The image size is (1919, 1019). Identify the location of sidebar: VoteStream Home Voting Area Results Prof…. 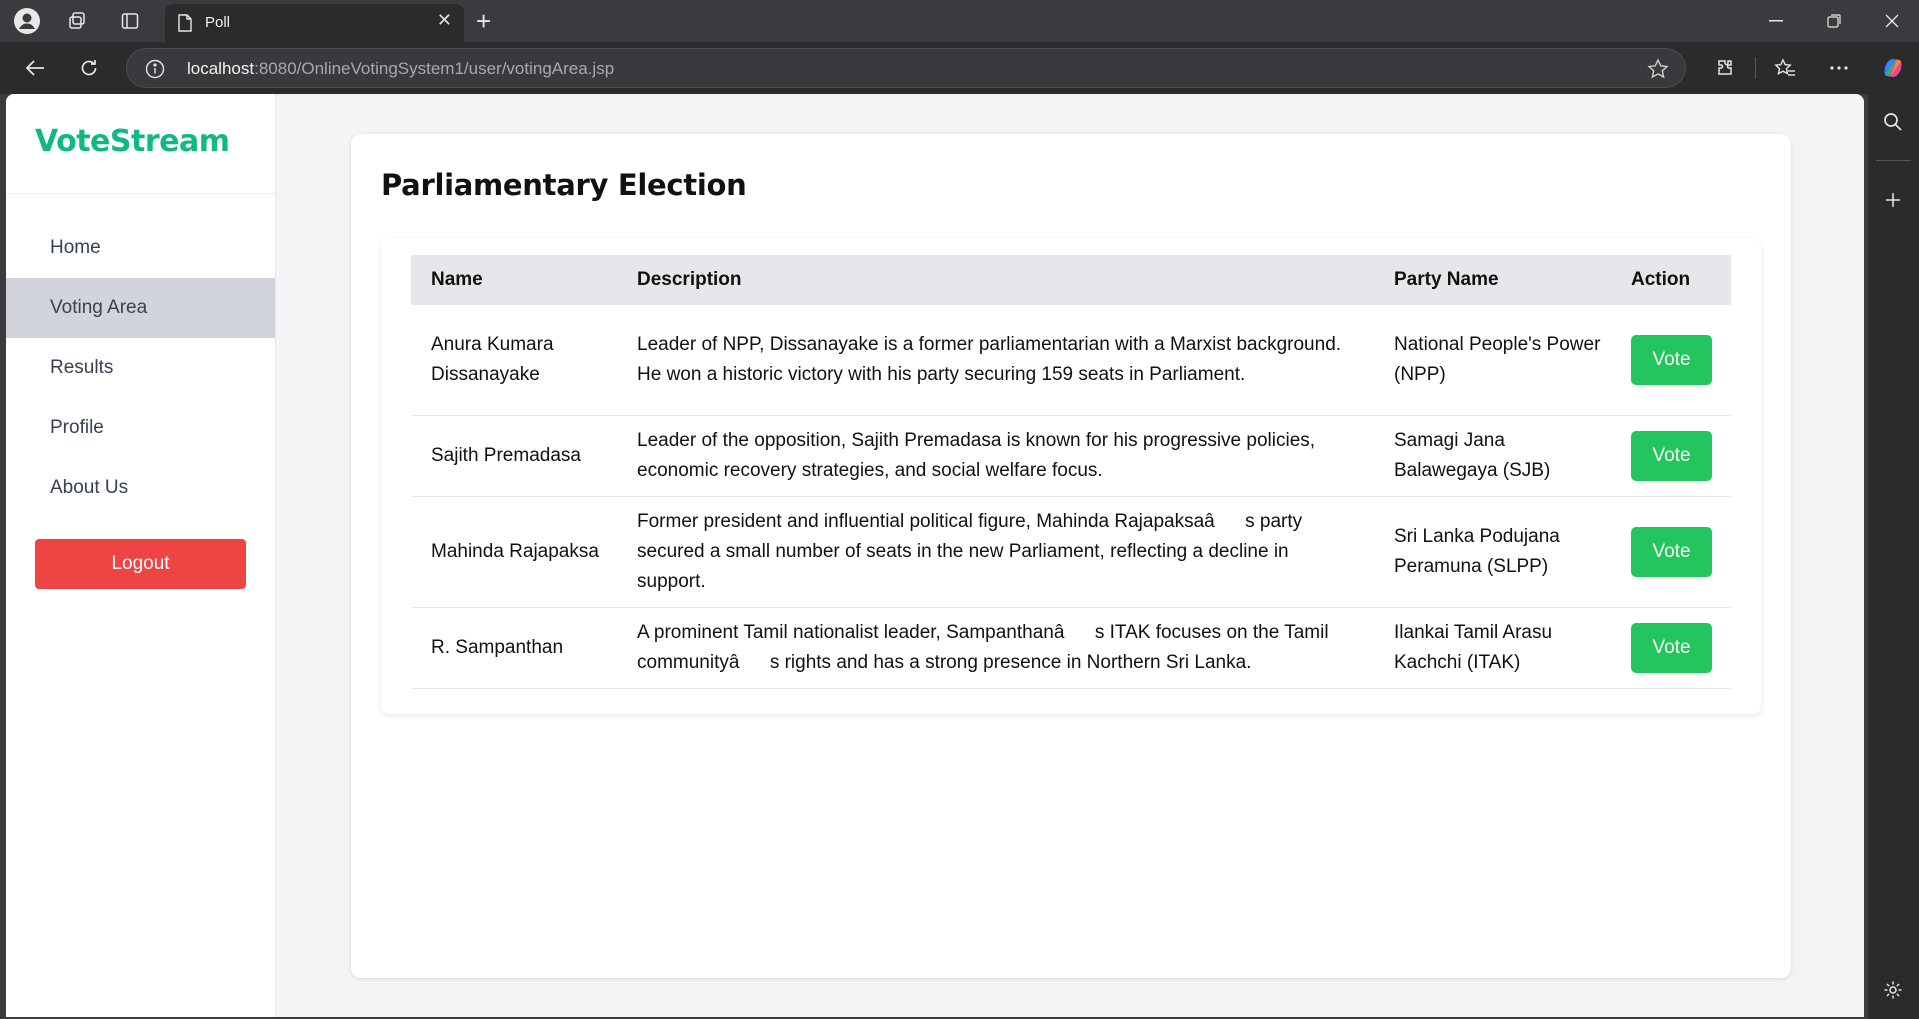
(141, 555).